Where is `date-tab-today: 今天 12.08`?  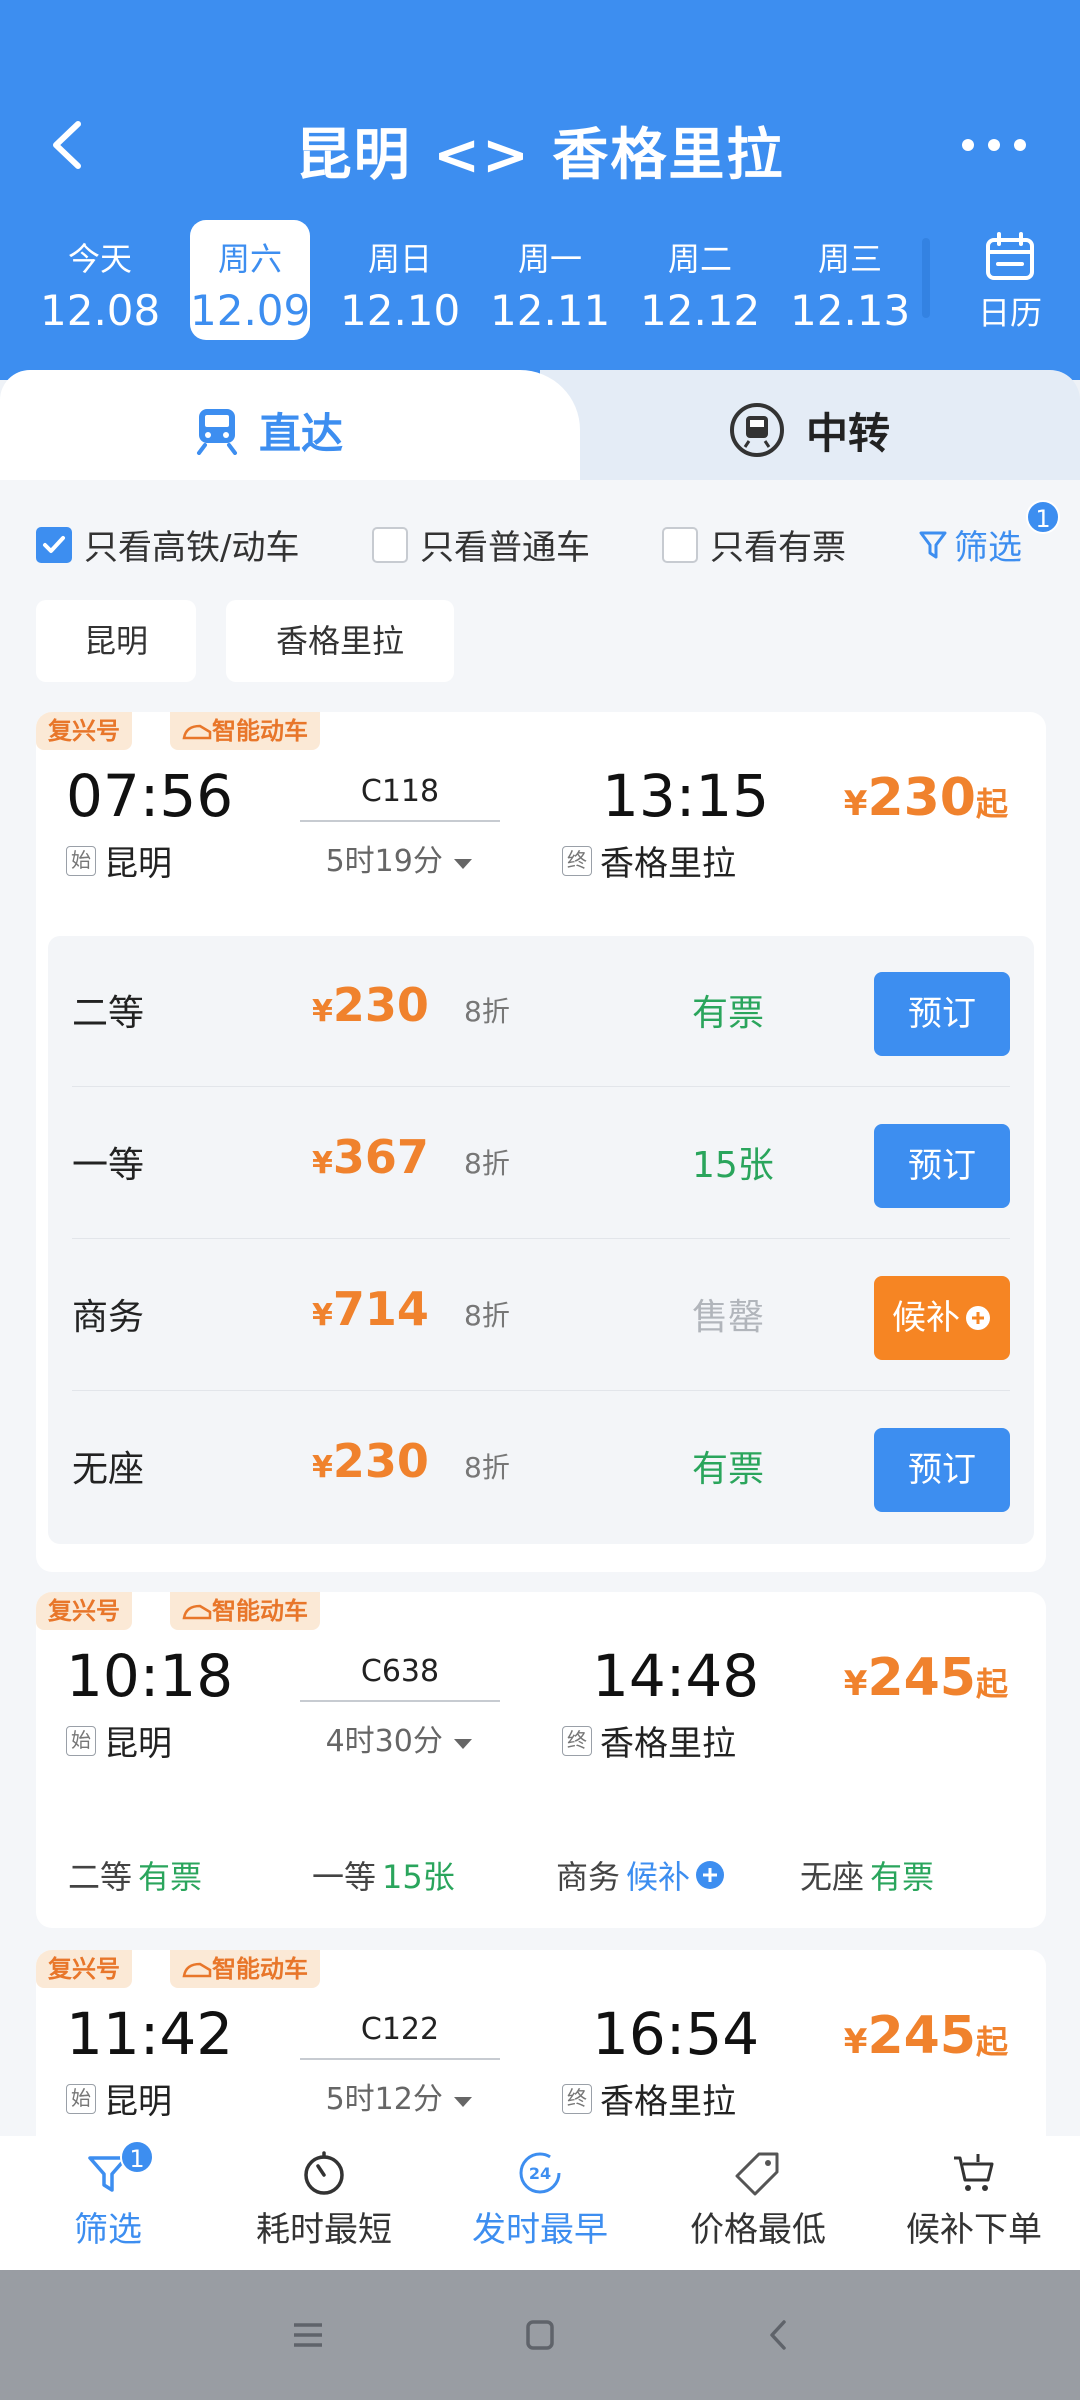
date-tab-today: 今天 12.08 is located at coordinates (100, 280).